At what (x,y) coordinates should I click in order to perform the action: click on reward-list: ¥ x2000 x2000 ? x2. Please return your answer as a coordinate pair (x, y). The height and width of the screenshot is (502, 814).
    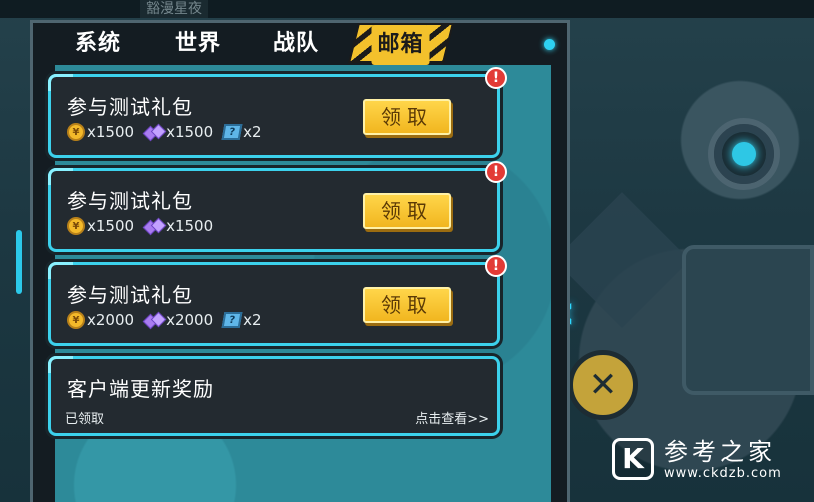
    Looking at the image, I should click on (169, 320).